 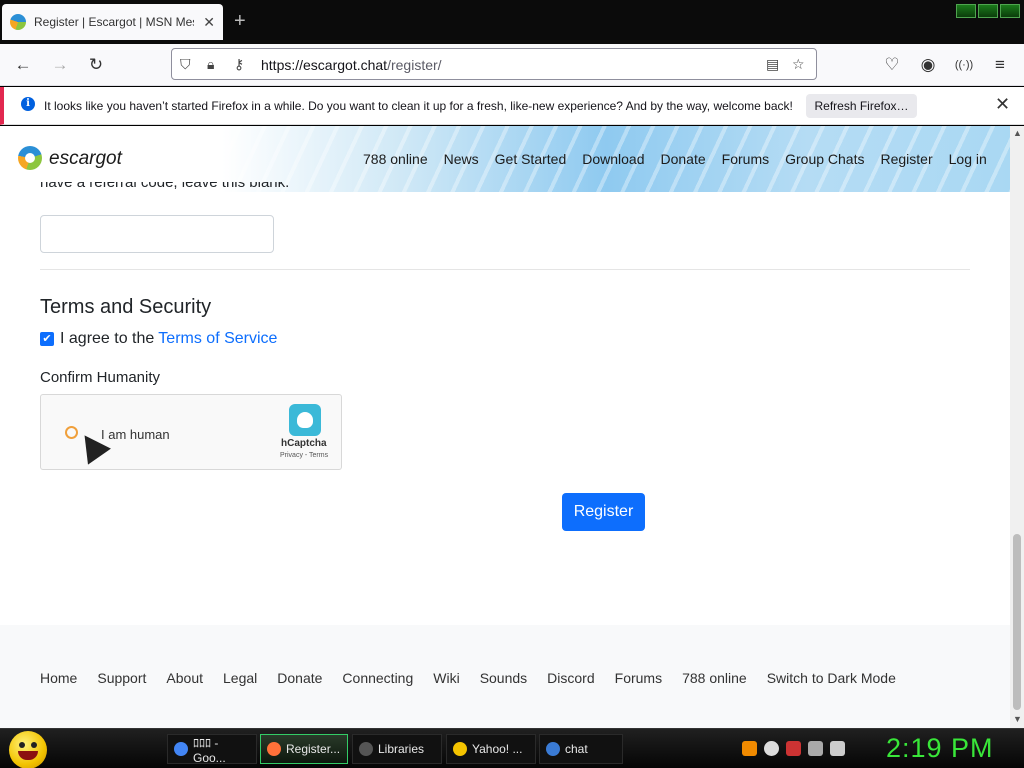 I want to click on tab-title: Register | Escargot | MSN Mess, so click(x=114, y=22).